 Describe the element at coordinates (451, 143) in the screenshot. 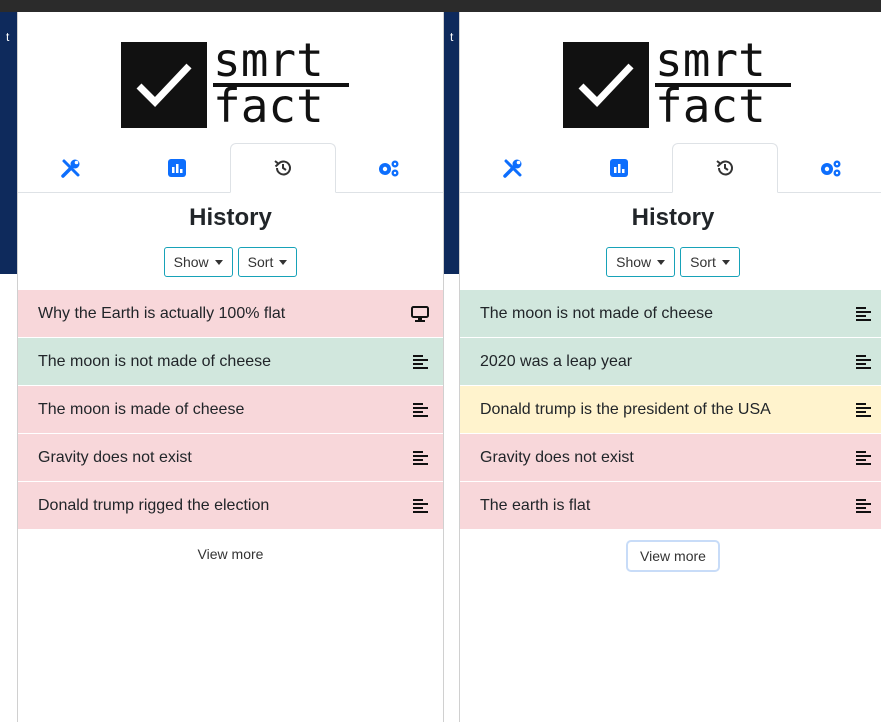

I see `background-page-middle` at that location.